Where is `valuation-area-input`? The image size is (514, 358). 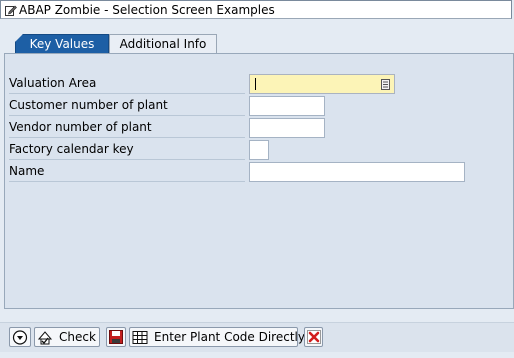 valuation-area-input is located at coordinates (322, 84).